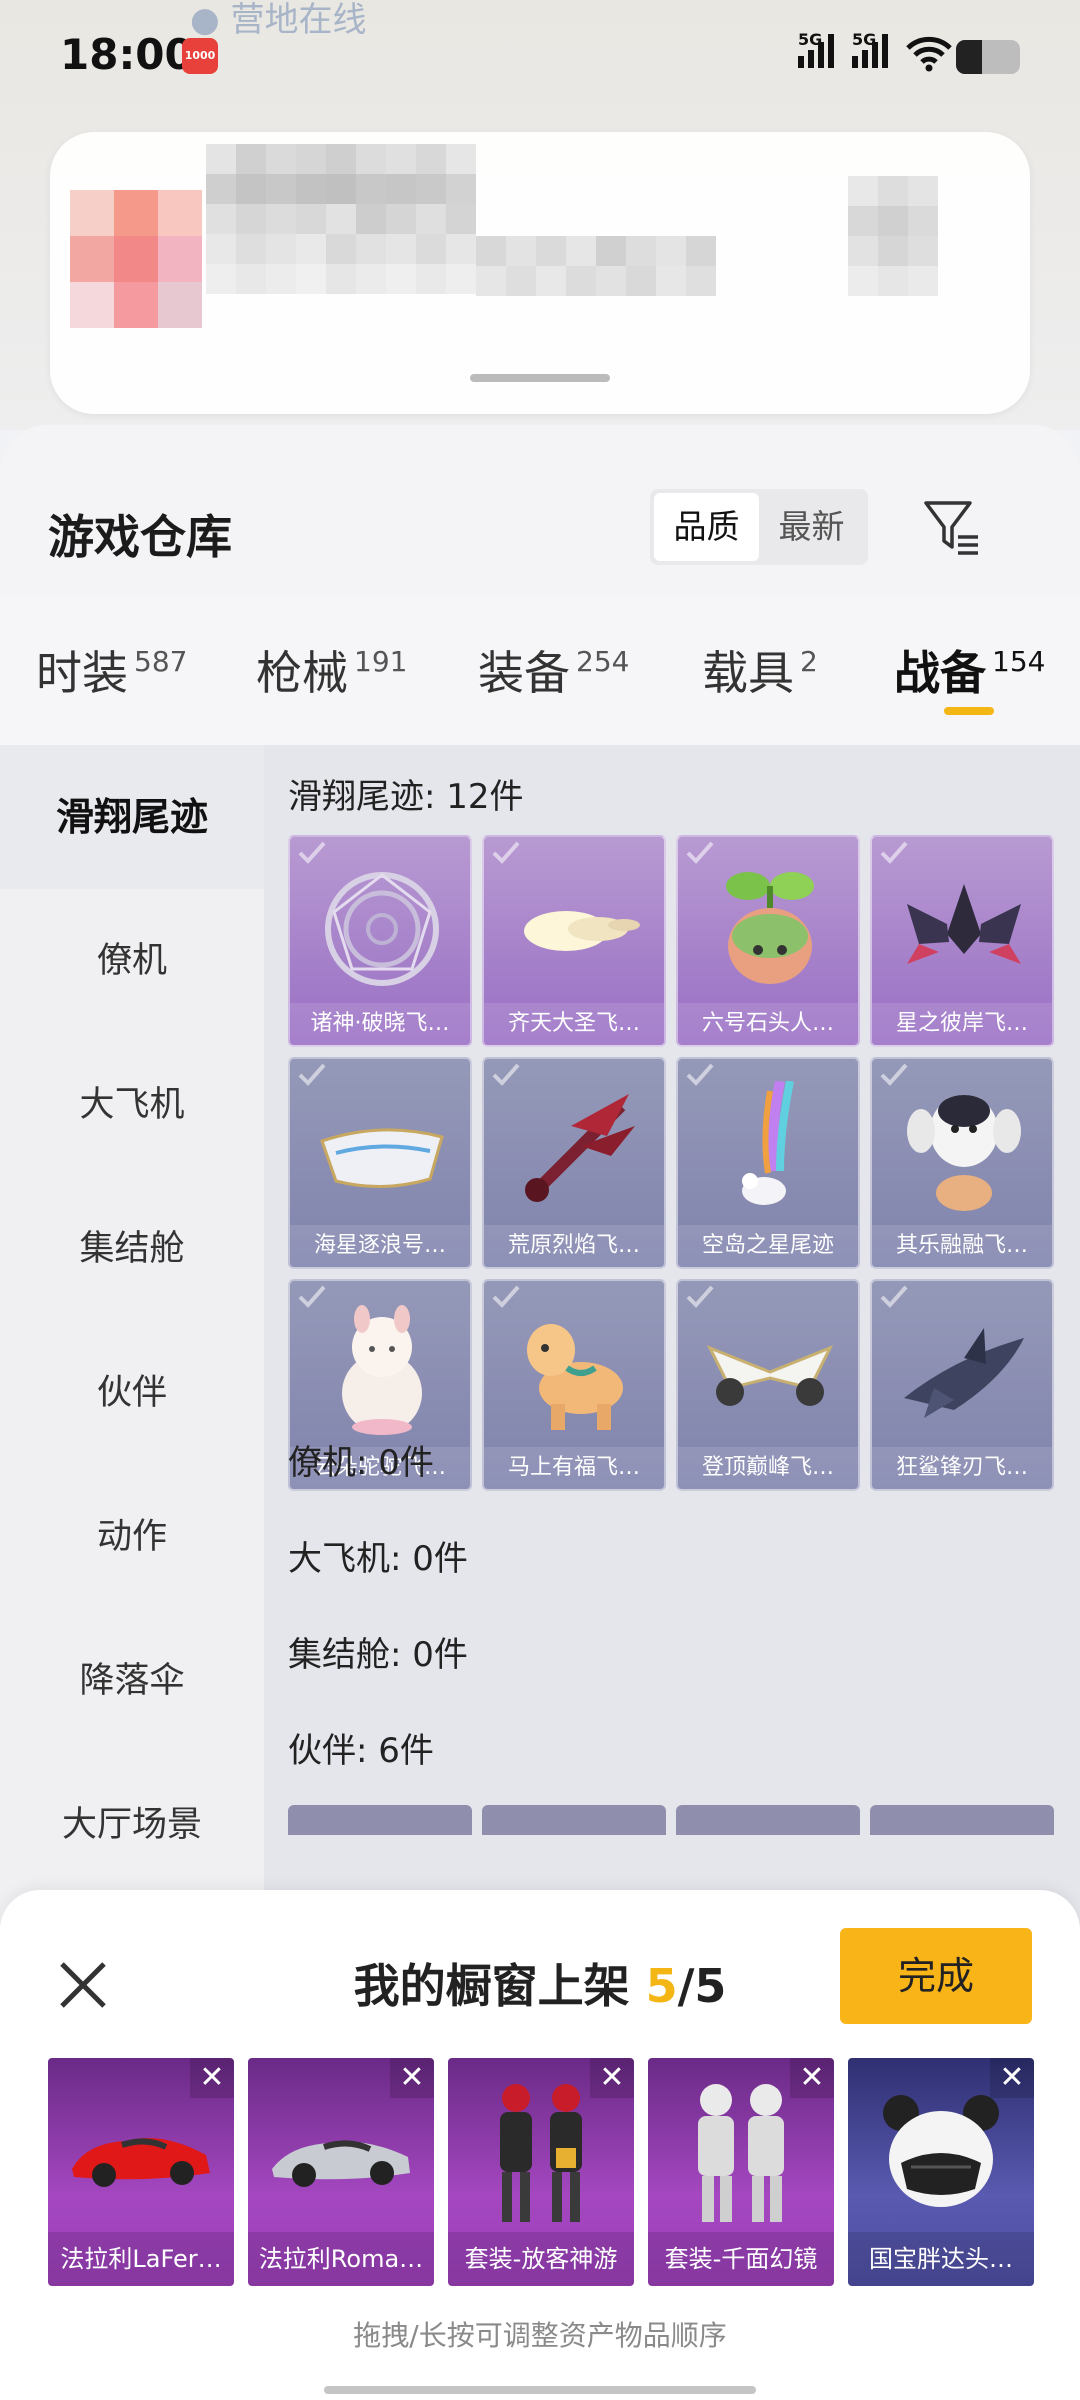 Image resolution: width=1080 pixels, height=2400 pixels. Describe the element at coordinates (760, 670) in the screenshot. I see `tab-vehicles: 载具 2` at that location.